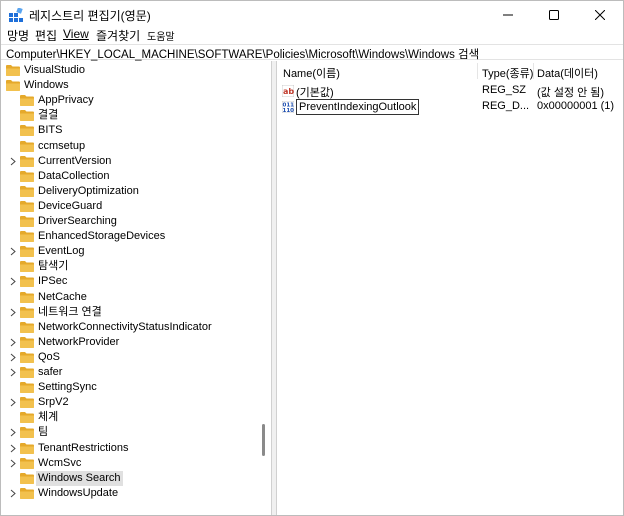 The width and height of the screenshot is (624, 516). Describe the element at coordinates (53, 266) in the screenshot. I see `tree-item-label: 탐색기` at that location.